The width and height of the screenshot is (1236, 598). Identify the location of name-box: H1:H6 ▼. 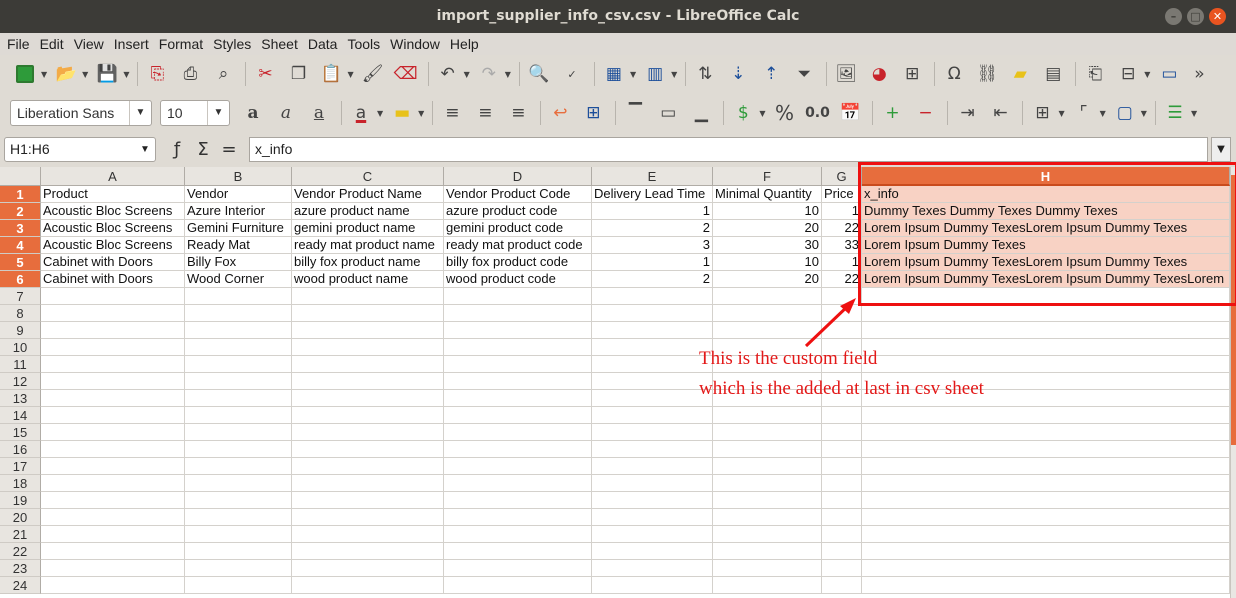
(80, 149).